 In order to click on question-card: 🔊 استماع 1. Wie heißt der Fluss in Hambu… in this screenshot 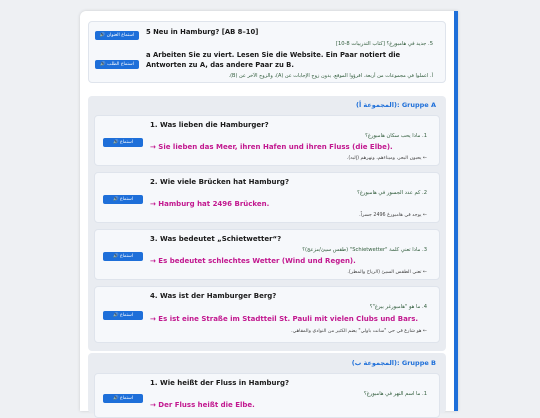, I will do `click(267, 395)`.